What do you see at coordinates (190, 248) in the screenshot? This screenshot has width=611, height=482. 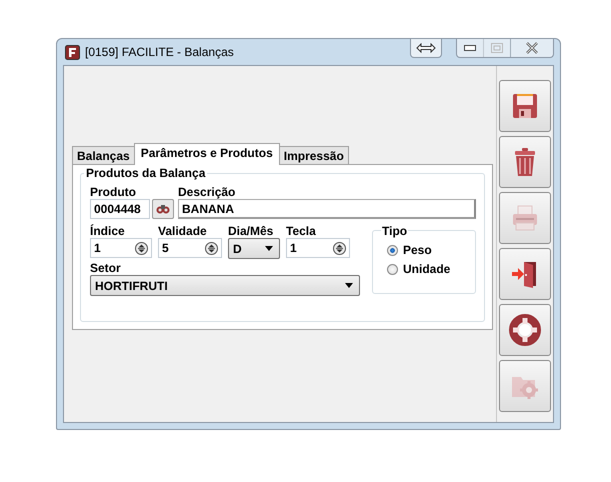 I see `spin-field: 5` at bounding box center [190, 248].